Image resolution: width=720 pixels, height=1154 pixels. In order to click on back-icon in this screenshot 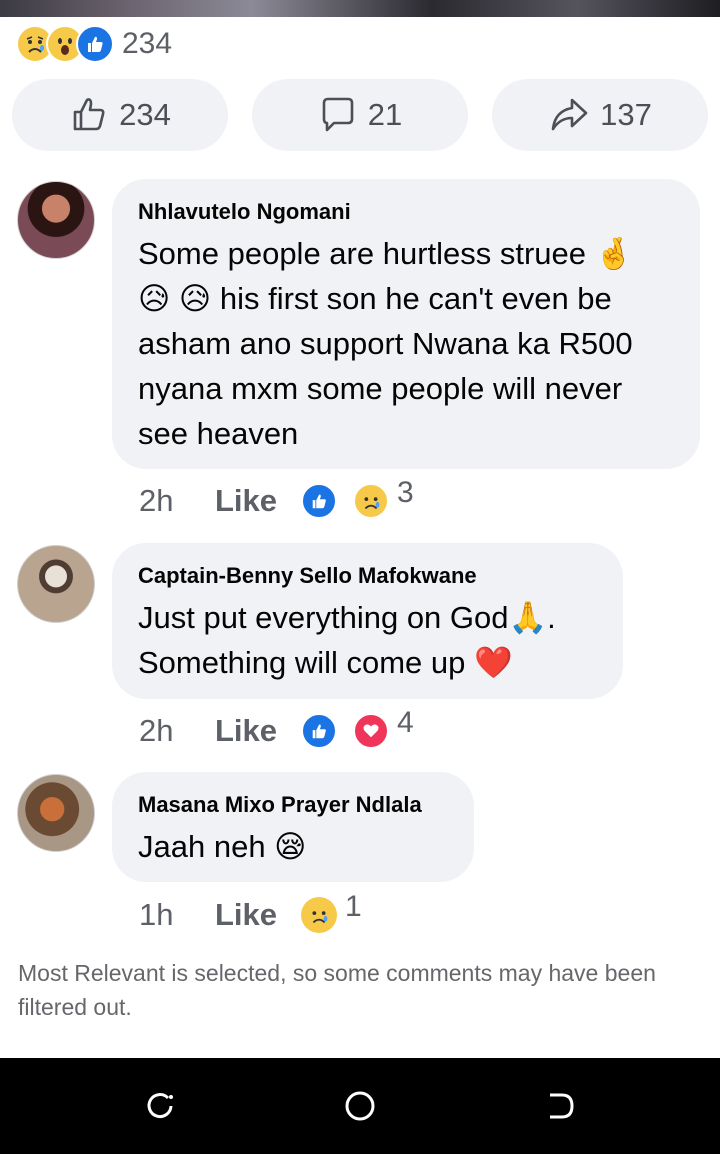, I will do `click(560, 1106)`.